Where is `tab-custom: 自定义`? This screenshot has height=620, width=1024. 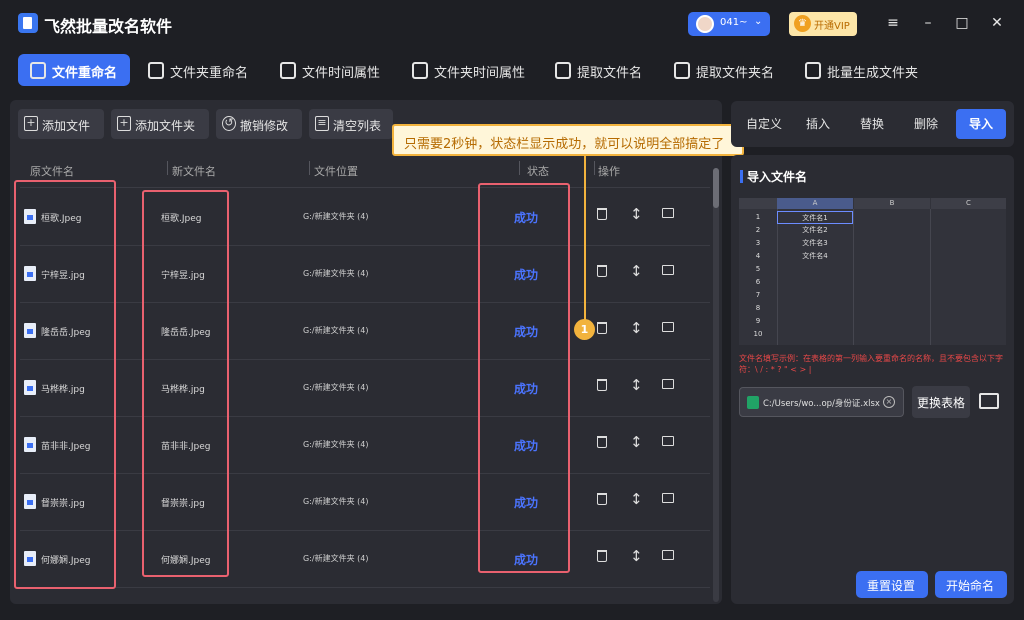 tab-custom: 自定义 is located at coordinates (764, 123).